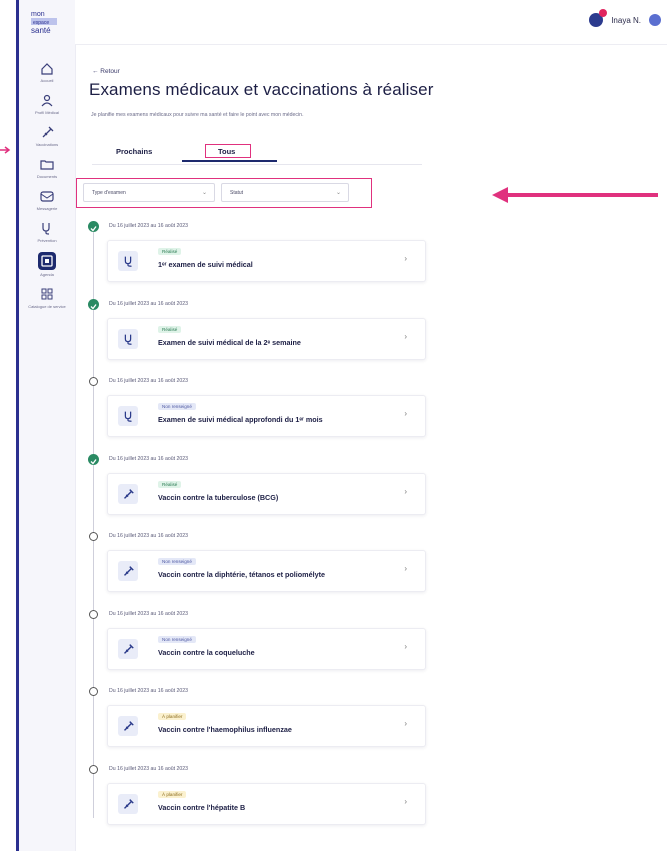  What do you see at coordinates (225, 729) in the screenshot?
I see `exam-title: Vaccin contre l'haemophilus influenzae` at bounding box center [225, 729].